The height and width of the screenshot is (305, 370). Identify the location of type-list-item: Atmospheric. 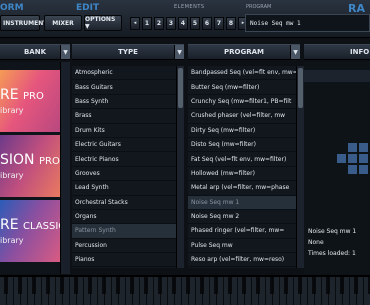
(124, 73).